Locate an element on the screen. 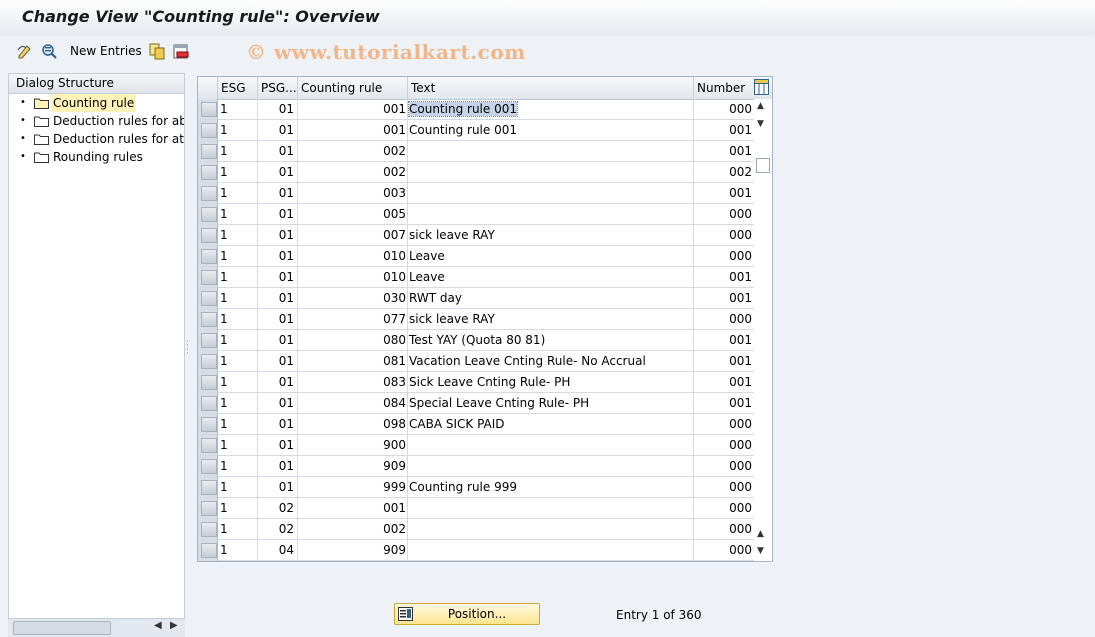  cell-psg: 02 is located at coordinates (278, 529).